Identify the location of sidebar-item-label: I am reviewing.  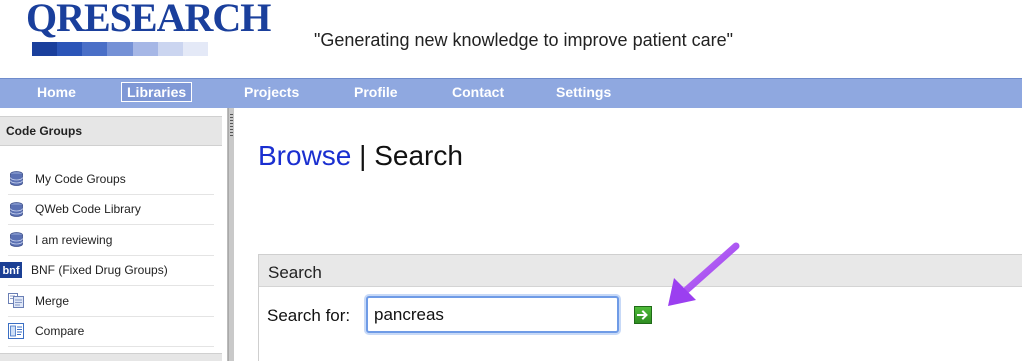
(74, 239).